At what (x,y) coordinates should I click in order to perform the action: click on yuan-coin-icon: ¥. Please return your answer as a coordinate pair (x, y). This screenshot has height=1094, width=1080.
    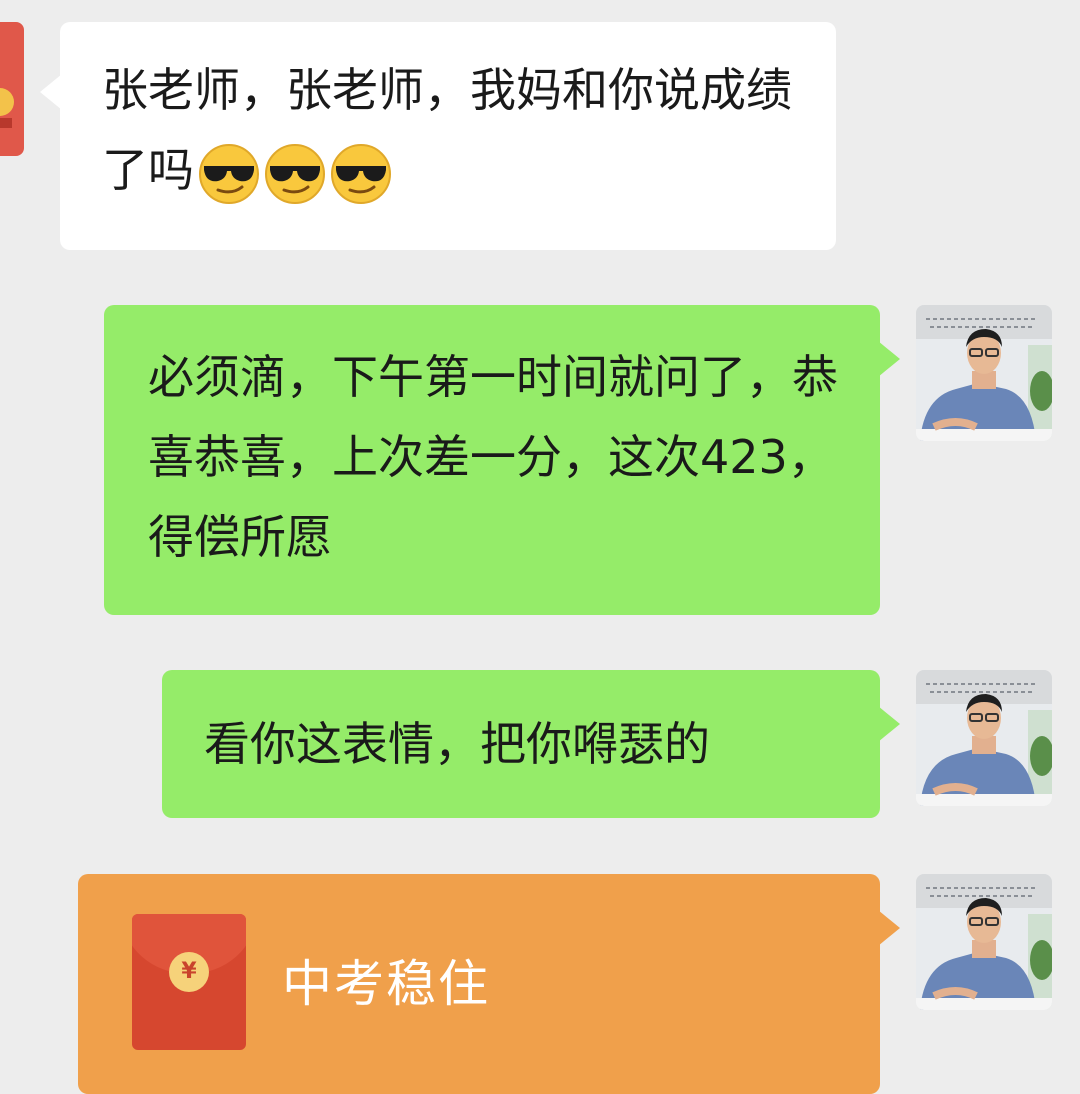
    Looking at the image, I should click on (189, 972).